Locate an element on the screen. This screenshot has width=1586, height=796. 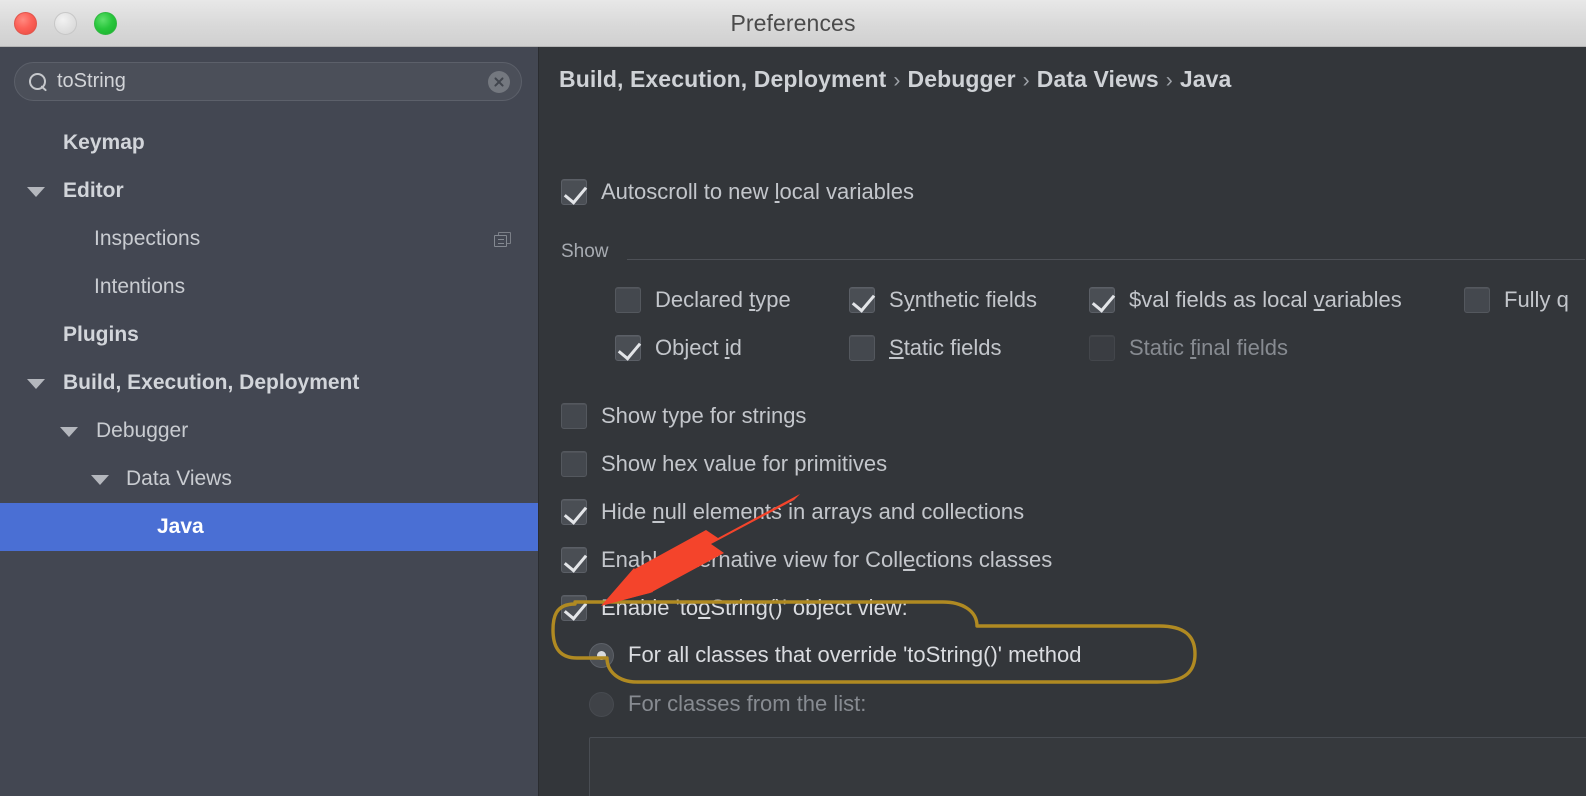
copy-icon is located at coordinates (503, 240).